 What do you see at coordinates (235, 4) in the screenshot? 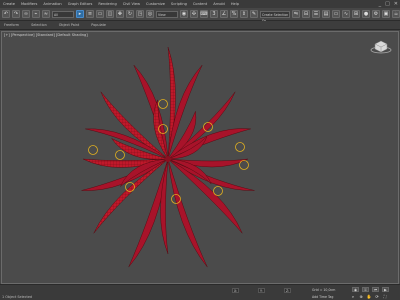
I see `menu-item-help: Help` at bounding box center [235, 4].